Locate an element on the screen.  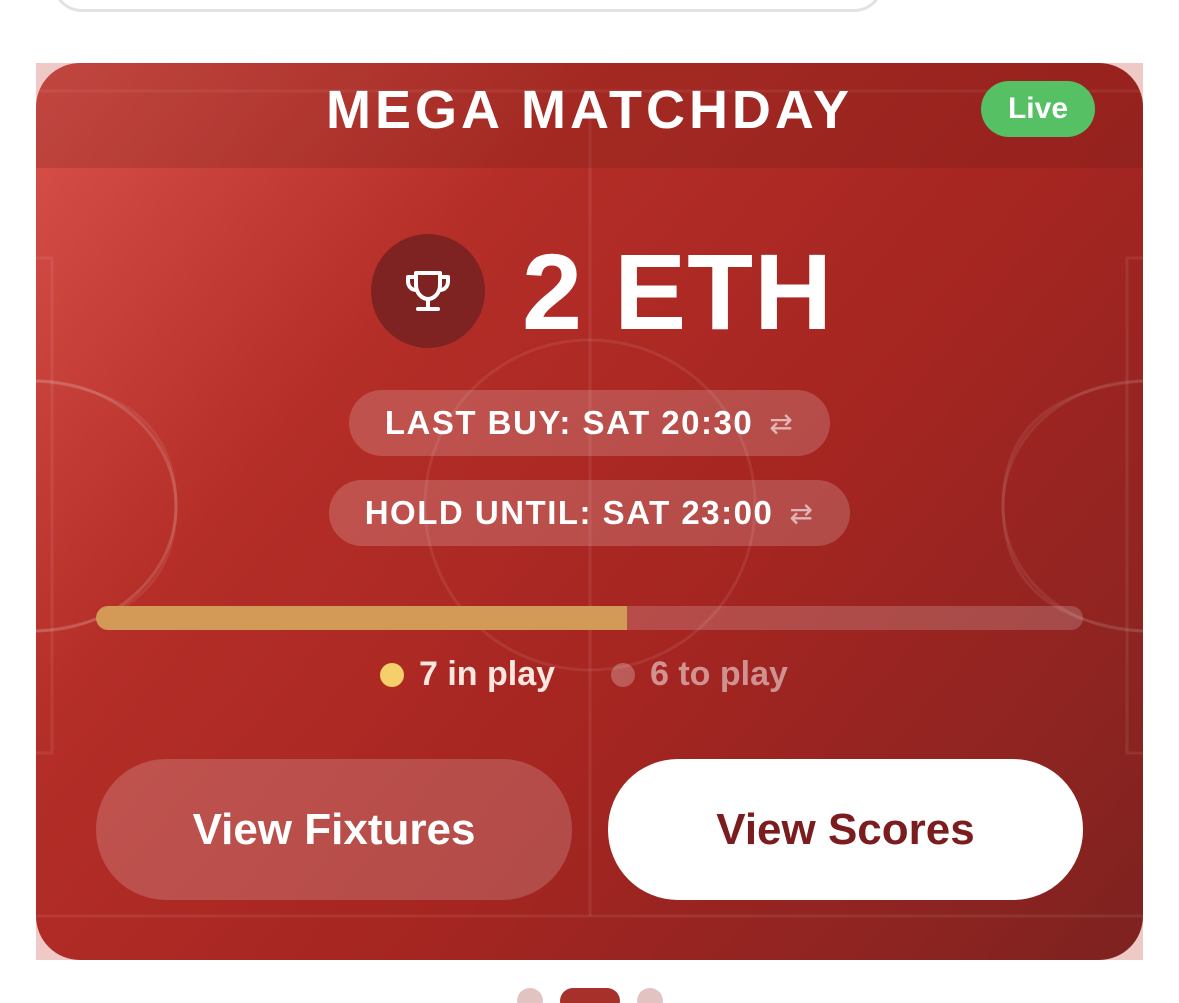
to-play-dot-icon is located at coordinates (623, 674).